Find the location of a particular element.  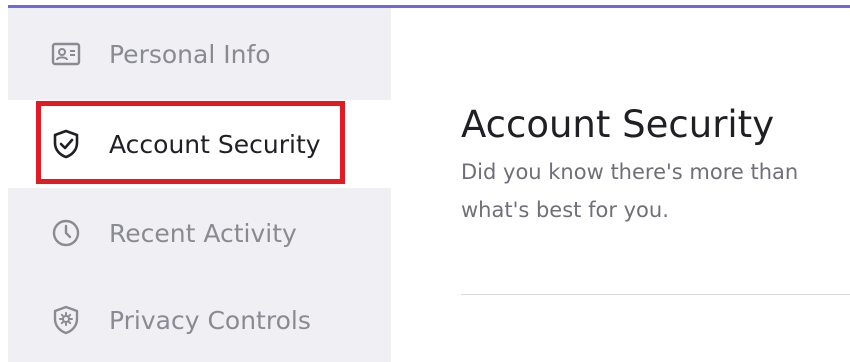

shield-gear-icon is located at coordinates (66, 320).